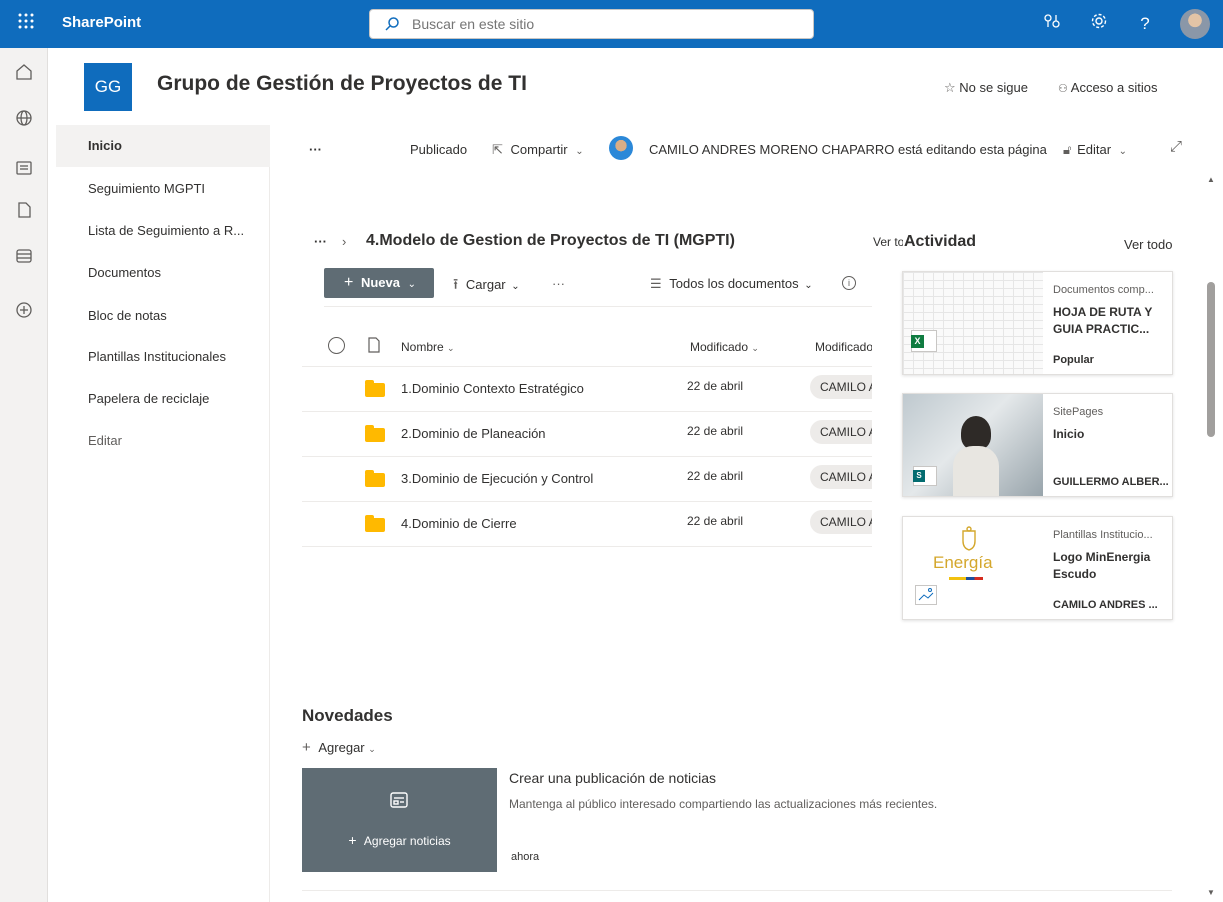 This screenshot has width=1223, height=902. Describe the element at coordinates (342, 84) in the screenshot. I see `site-title: Grupo de Gestión de Proyectos de TI` at that location.